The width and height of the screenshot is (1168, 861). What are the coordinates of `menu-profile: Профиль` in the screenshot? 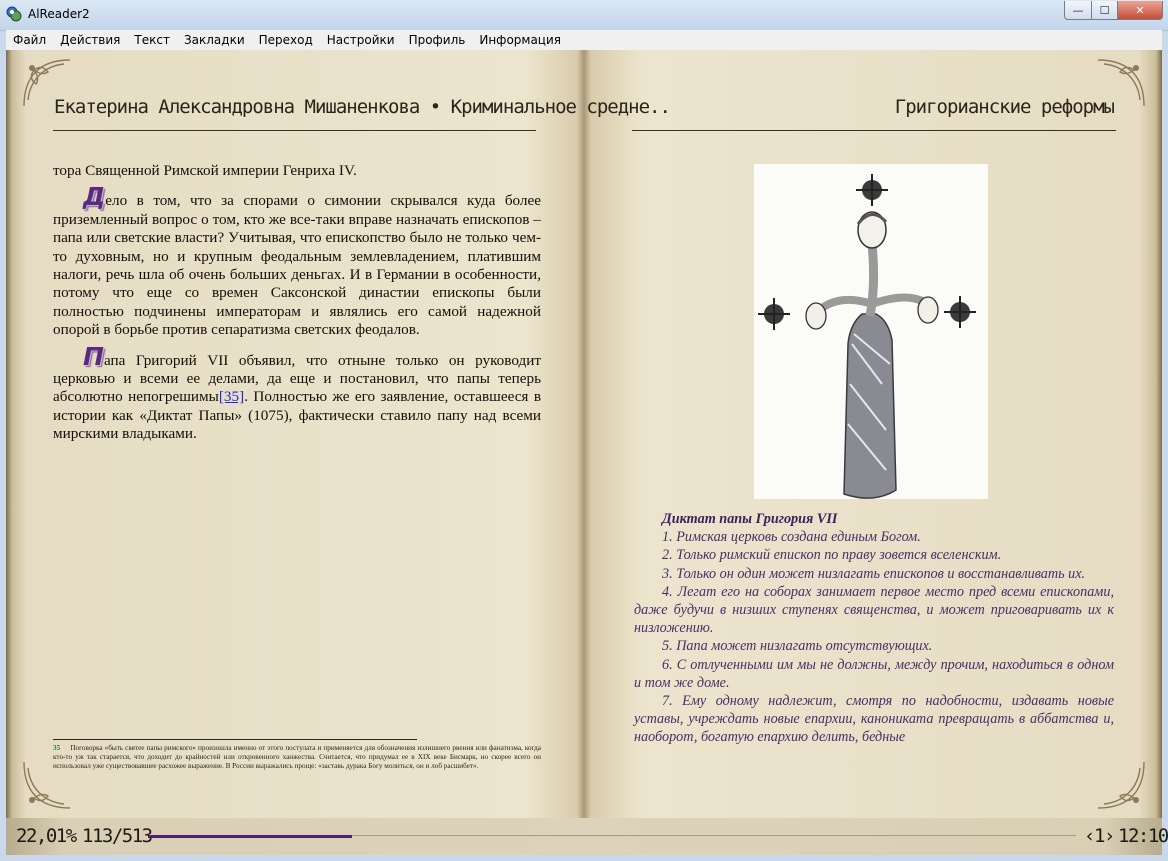 It's located at (437, 40).